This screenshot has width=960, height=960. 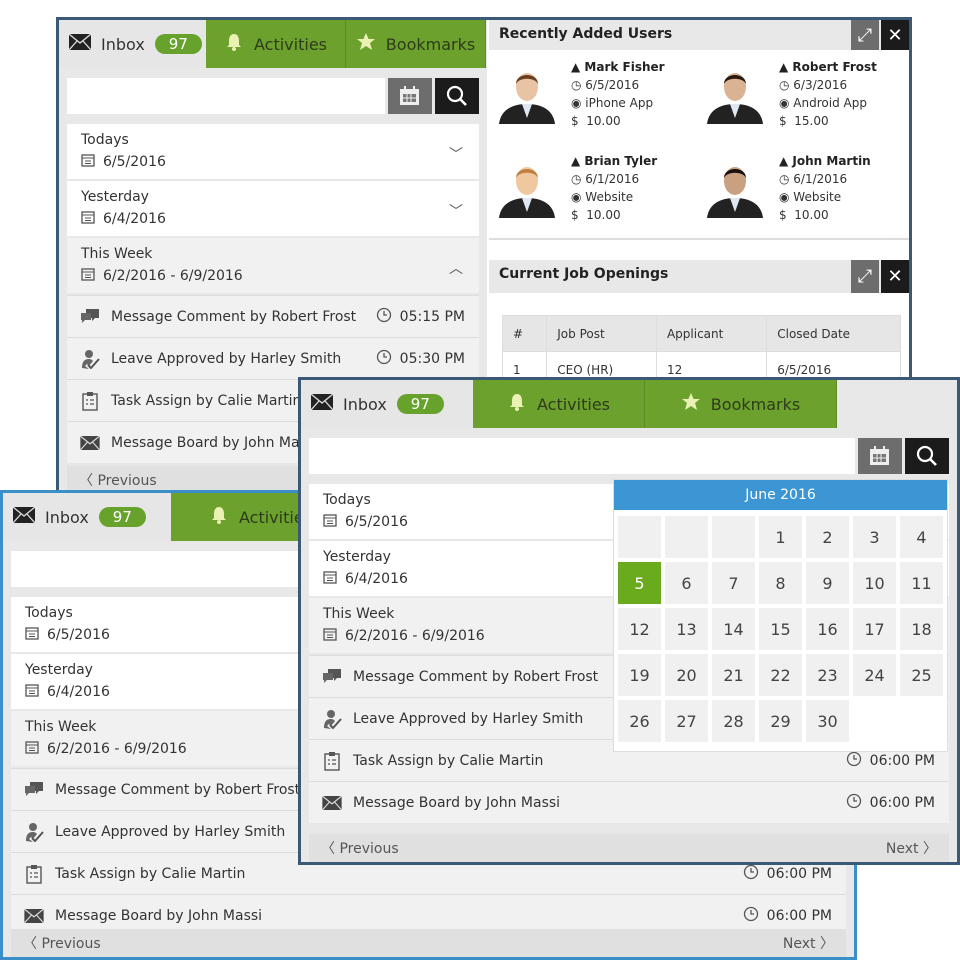 I want to click on calendar-day: 25, so click(x=921, y=675).